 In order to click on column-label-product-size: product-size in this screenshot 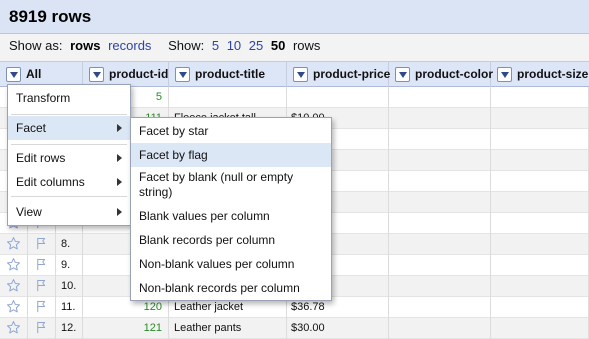, I will do `click(553, 74)`.